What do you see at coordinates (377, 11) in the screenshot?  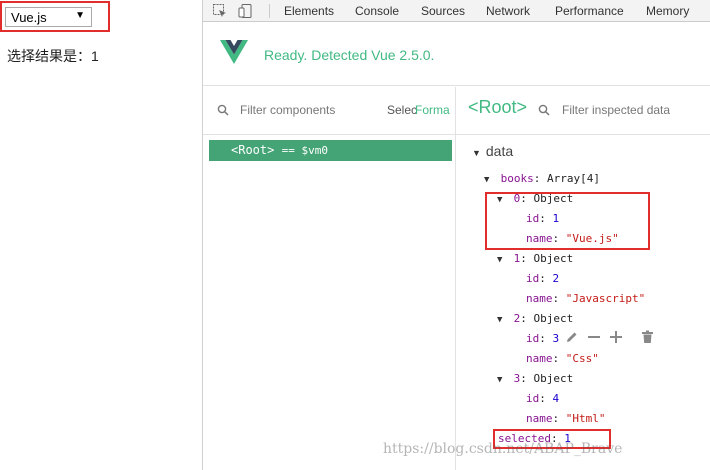 I see `tab-console: Console` at bounding box center [377, 11].